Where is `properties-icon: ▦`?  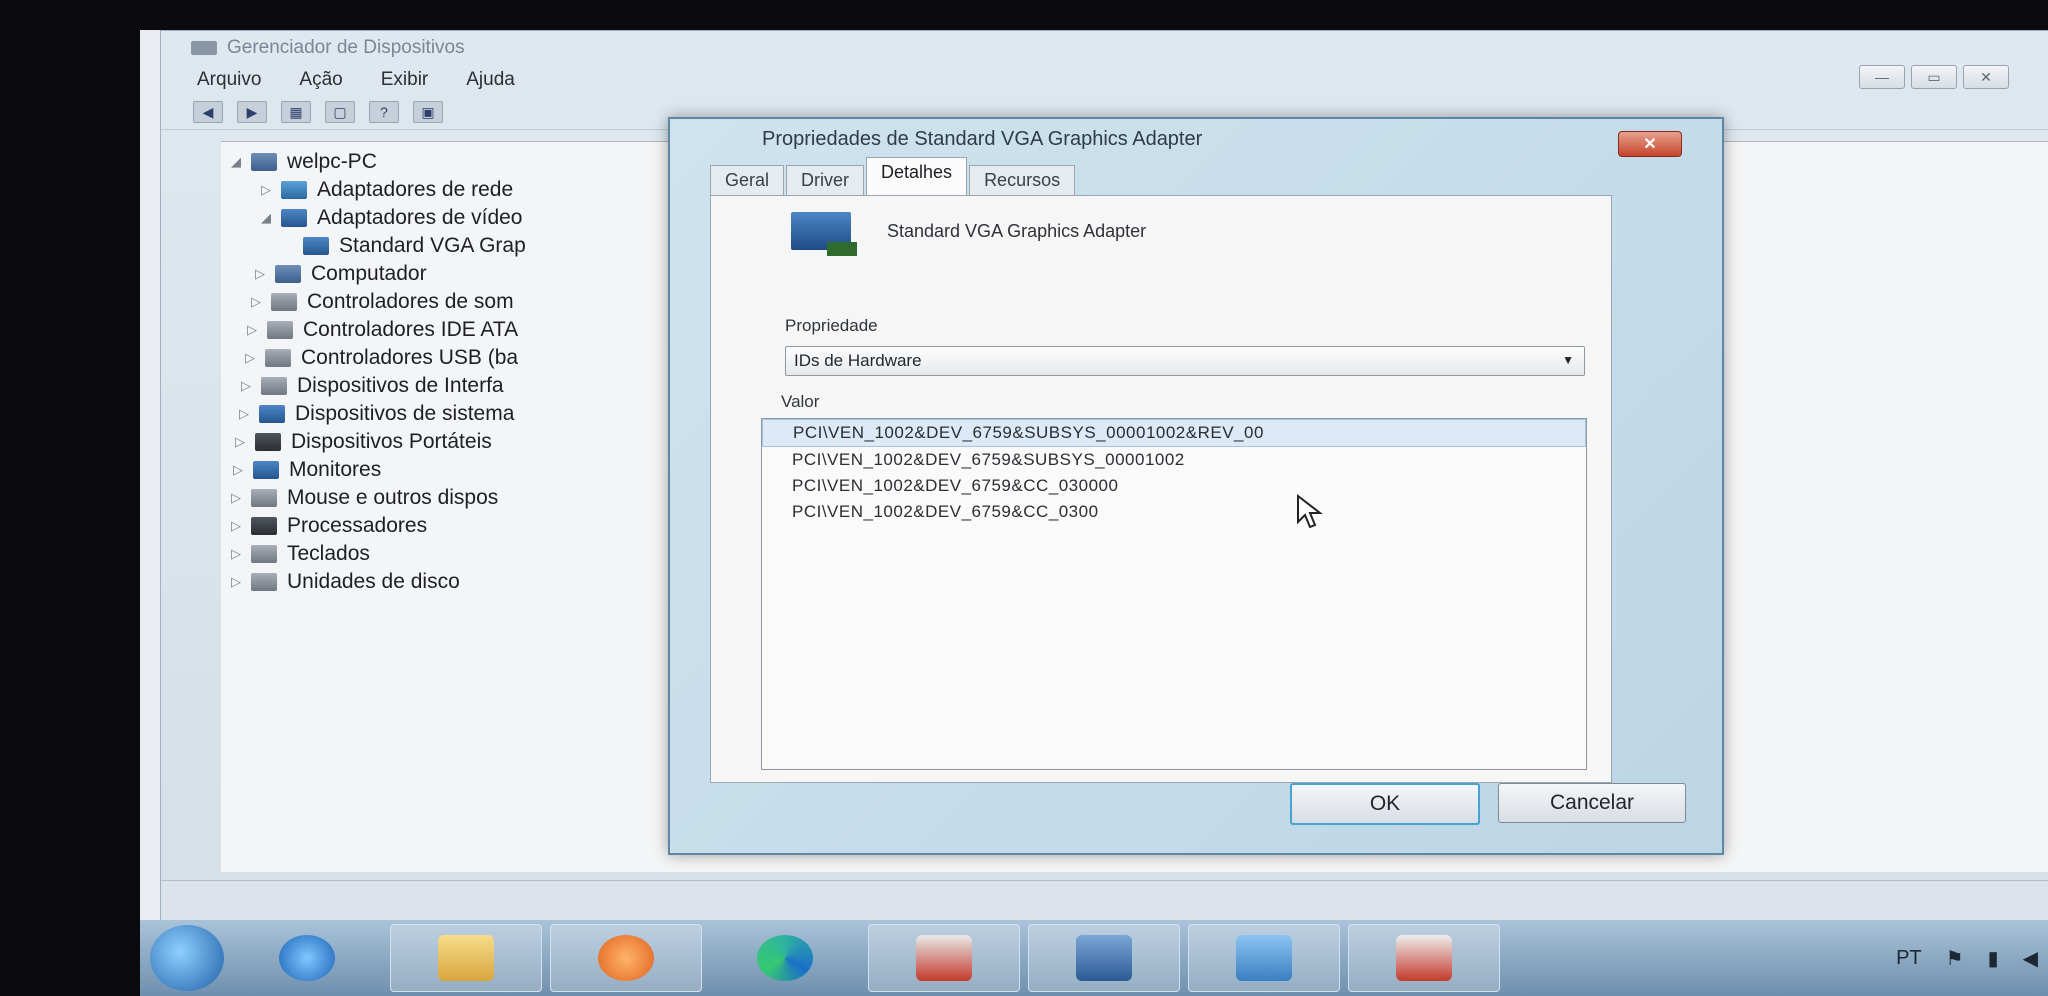
properties-icon: ▦ is located at coordinates (296, 112).